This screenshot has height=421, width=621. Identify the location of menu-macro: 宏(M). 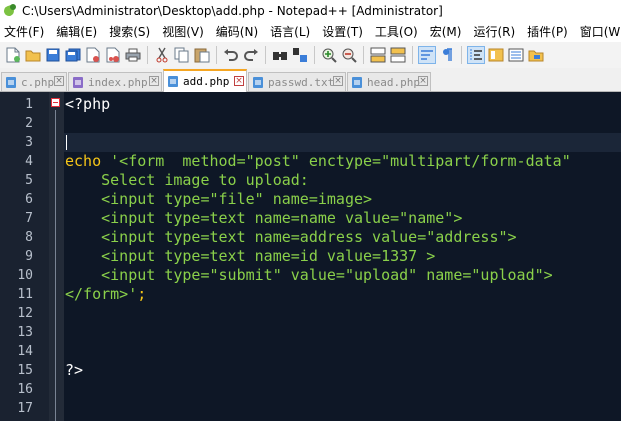
(446, 32).